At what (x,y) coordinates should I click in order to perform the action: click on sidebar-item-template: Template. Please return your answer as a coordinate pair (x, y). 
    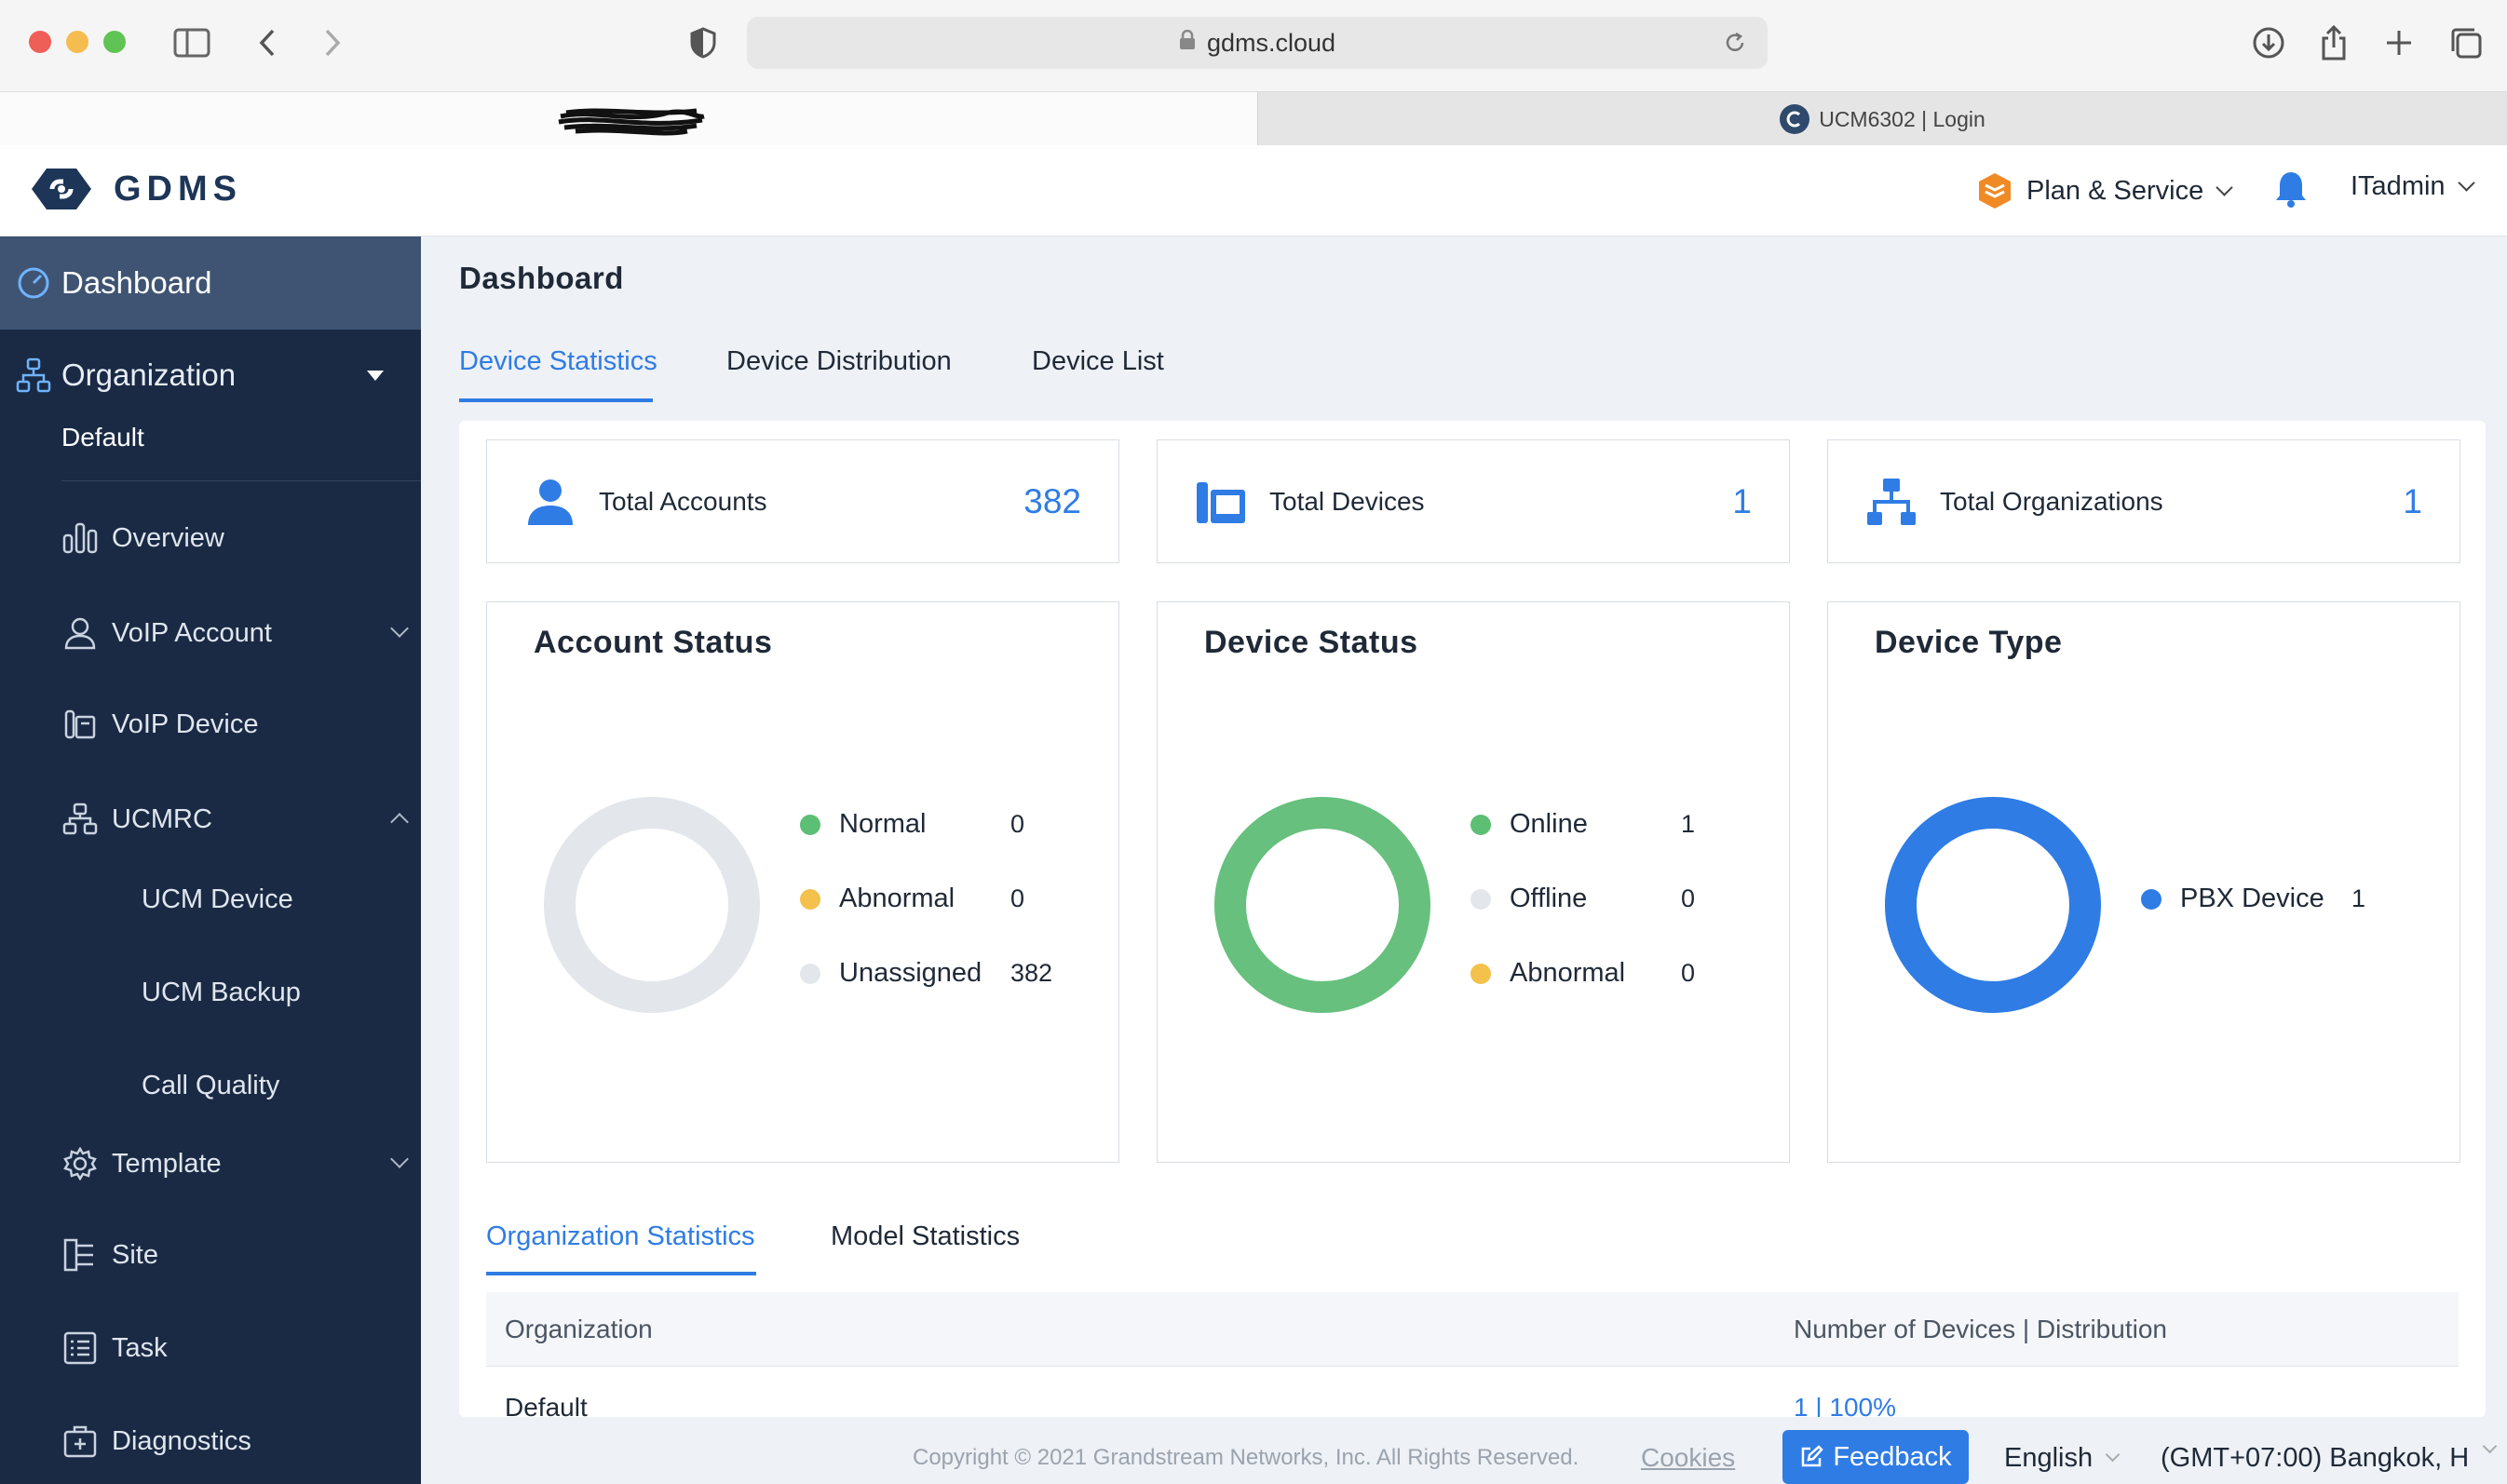
    Looking at the image, I should click on (235, 1164).